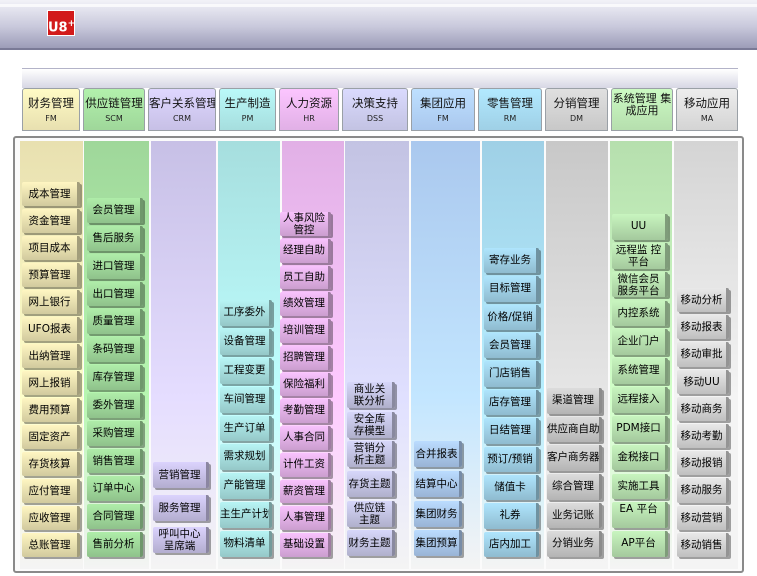 This screenshot has height=576, width=757. Describe the element at coordinates (703, 517) in the screenshot. I see `module-item: 移动营销` at that location.